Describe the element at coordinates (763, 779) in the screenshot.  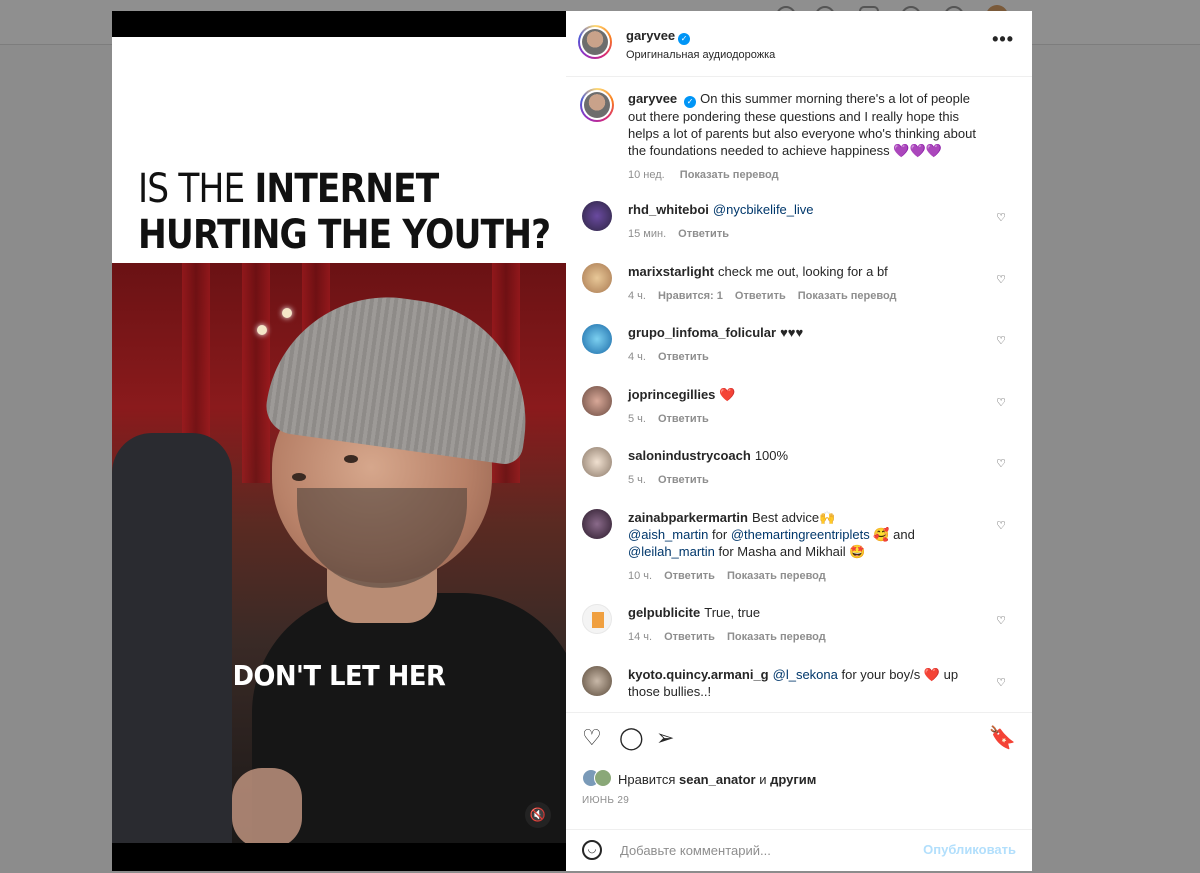
I see `likes-middle: и` at that location.